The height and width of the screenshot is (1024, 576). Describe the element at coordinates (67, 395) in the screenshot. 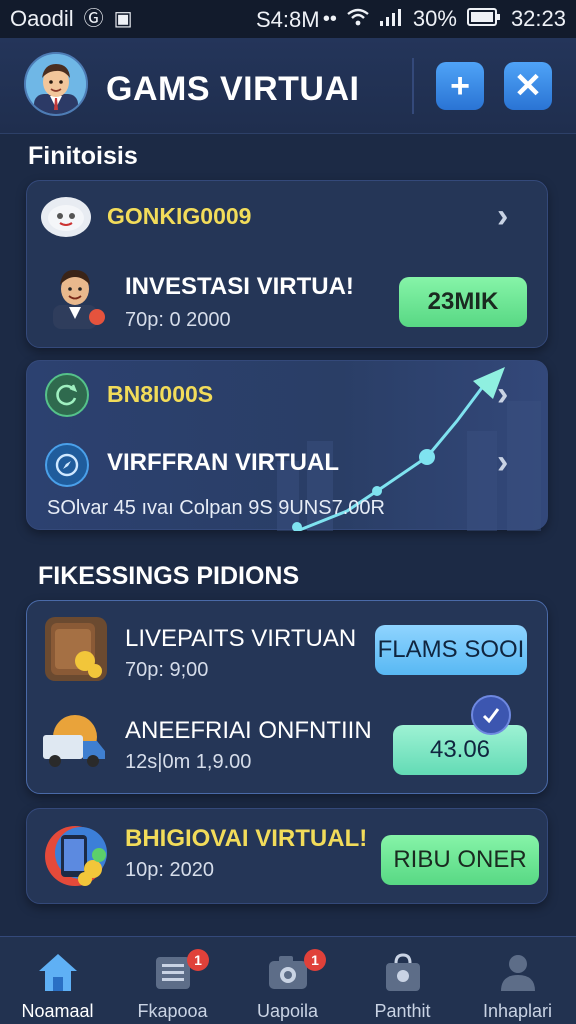

I see `refresh-icon` at that location.